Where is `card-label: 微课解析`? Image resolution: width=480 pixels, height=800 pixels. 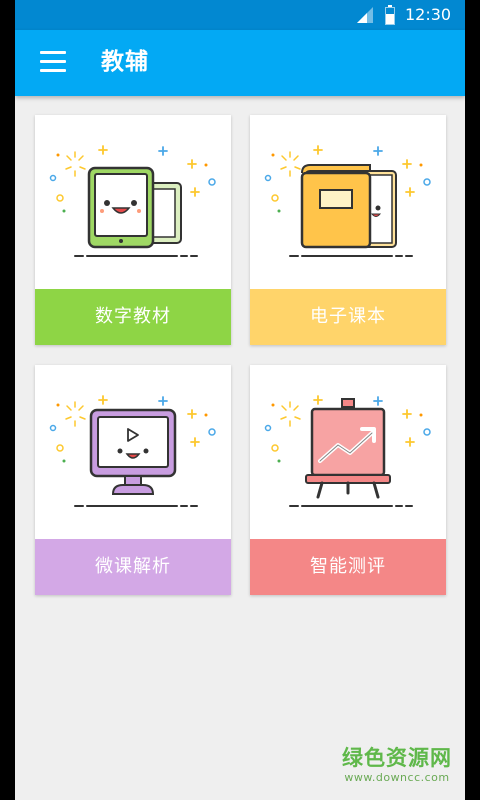 card-label: 微课解析 is located at coordinates (133, 567).